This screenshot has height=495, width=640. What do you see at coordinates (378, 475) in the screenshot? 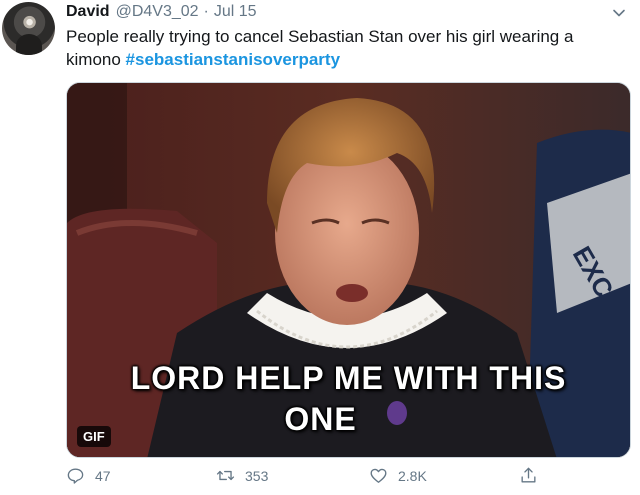
I see `like-icon` at bounding box center [378, 475].